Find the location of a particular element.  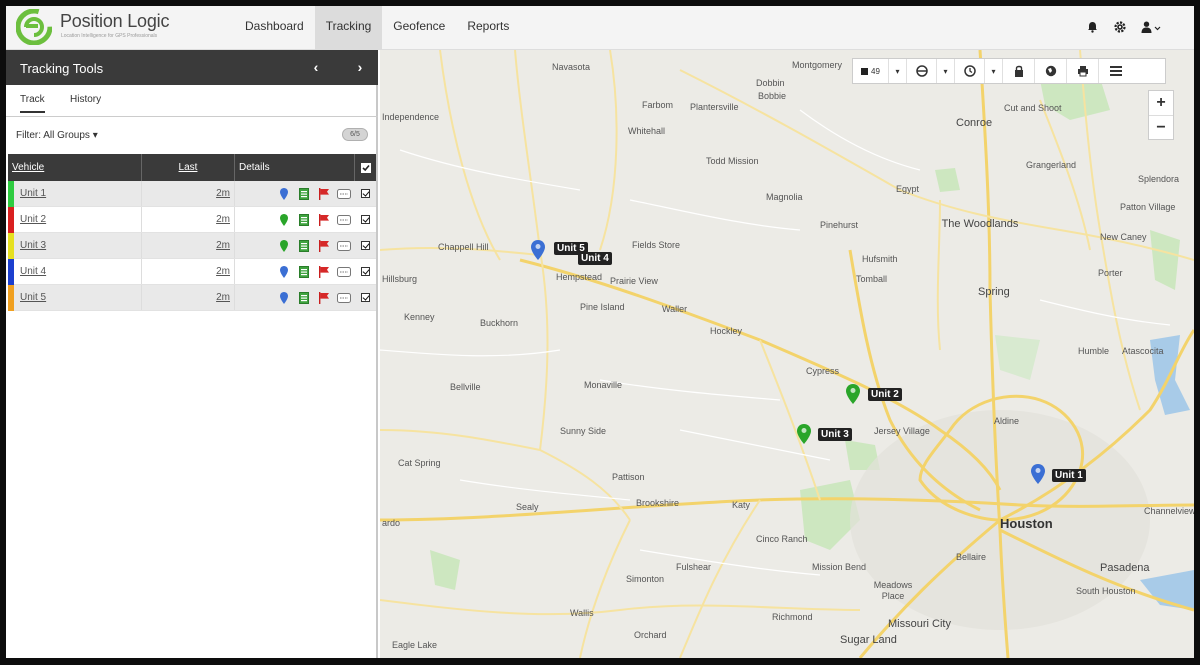

map-unit-label: Unit 1 is located at coordinates (1069, 475).